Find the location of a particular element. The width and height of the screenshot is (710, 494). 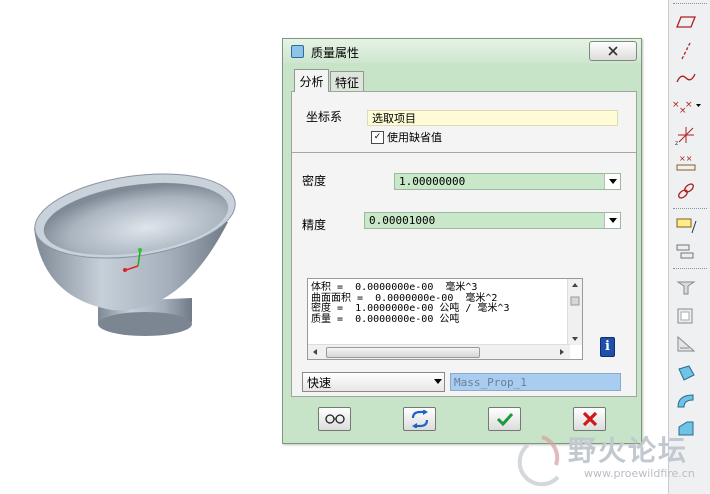

csys-label: 坐标系 is located at coordinates (324, 117).